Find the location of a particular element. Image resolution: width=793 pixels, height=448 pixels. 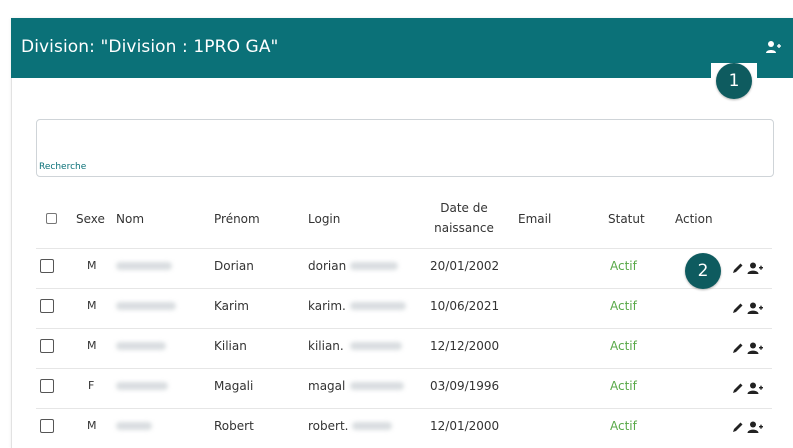

row-sexe: F is located at coordinates (91, 385).